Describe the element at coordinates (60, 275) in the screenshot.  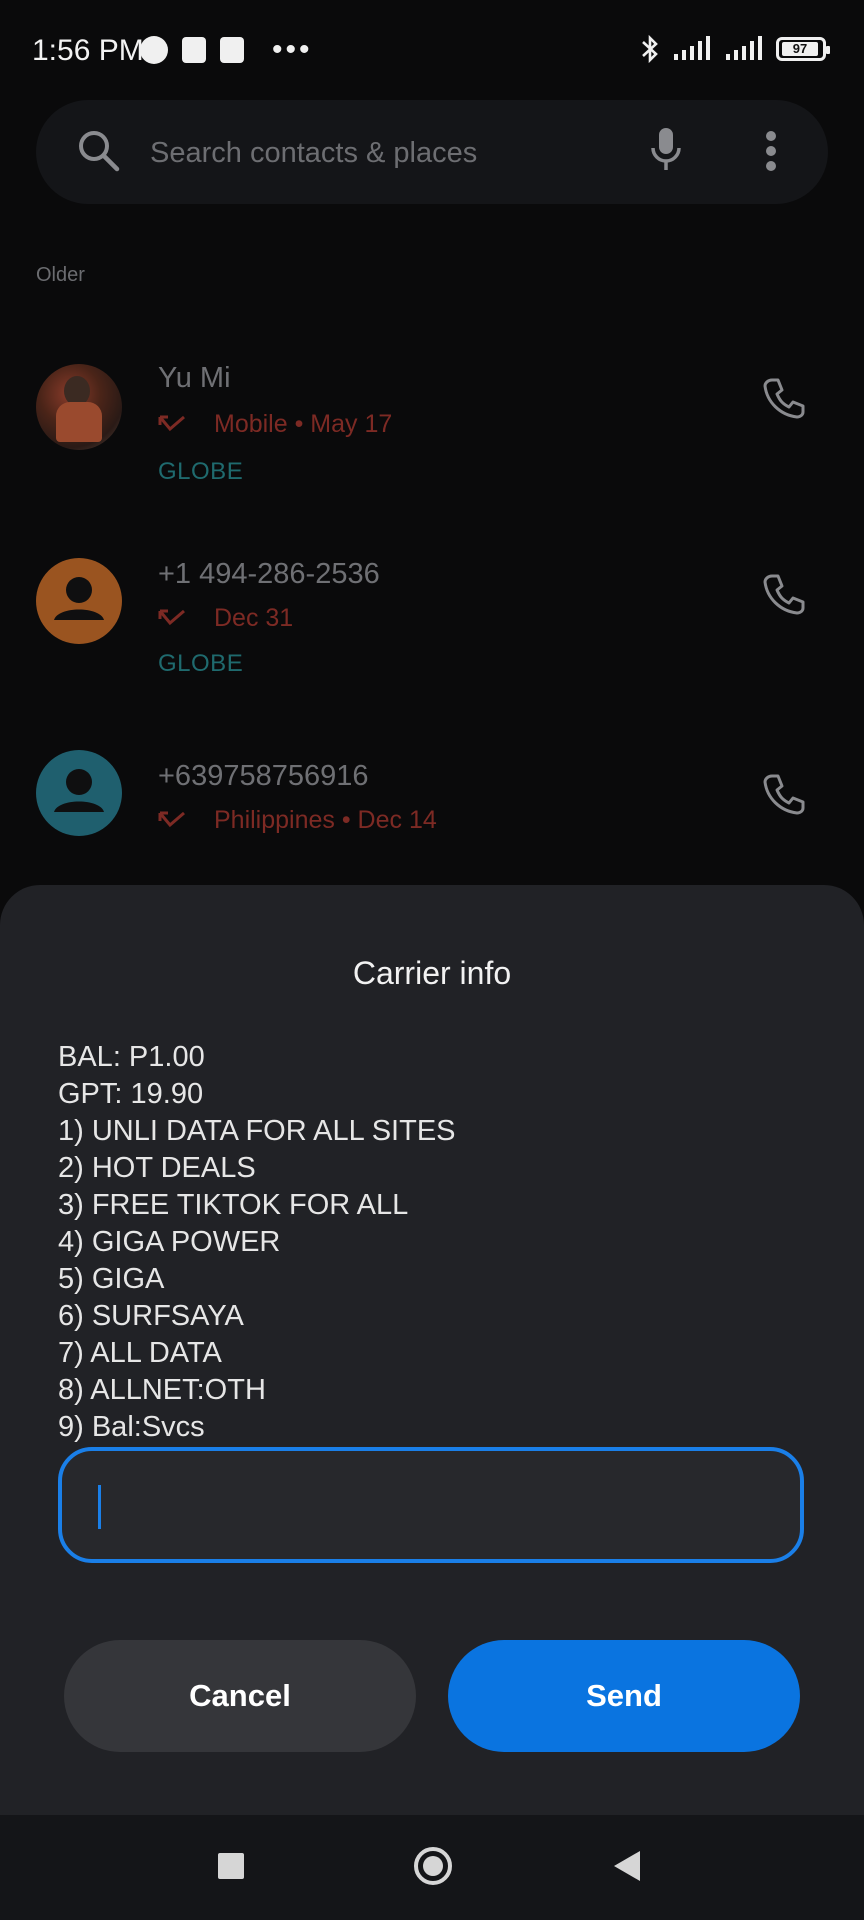
I see `section-label-older: Older` at that location.